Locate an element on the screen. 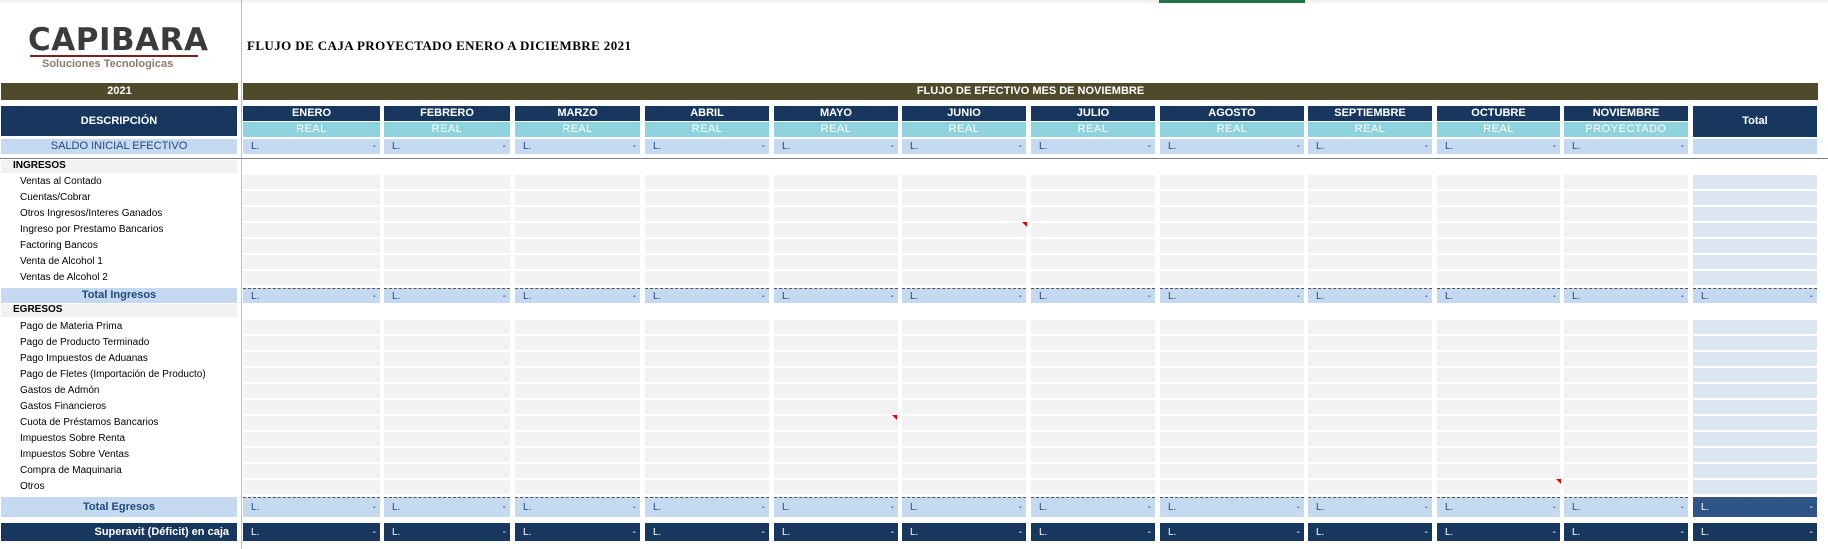 The image size is (1828, 549). egreso-row-label: Impuestos Sobre Ventas is located at coordinates (130, 455).